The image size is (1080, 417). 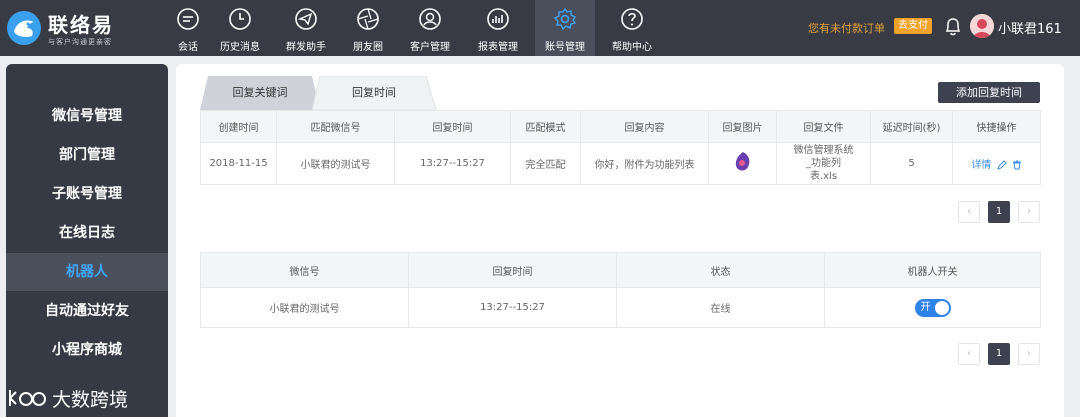 I want to click on tab-label: 回复时间, so click(x=374, y=92).